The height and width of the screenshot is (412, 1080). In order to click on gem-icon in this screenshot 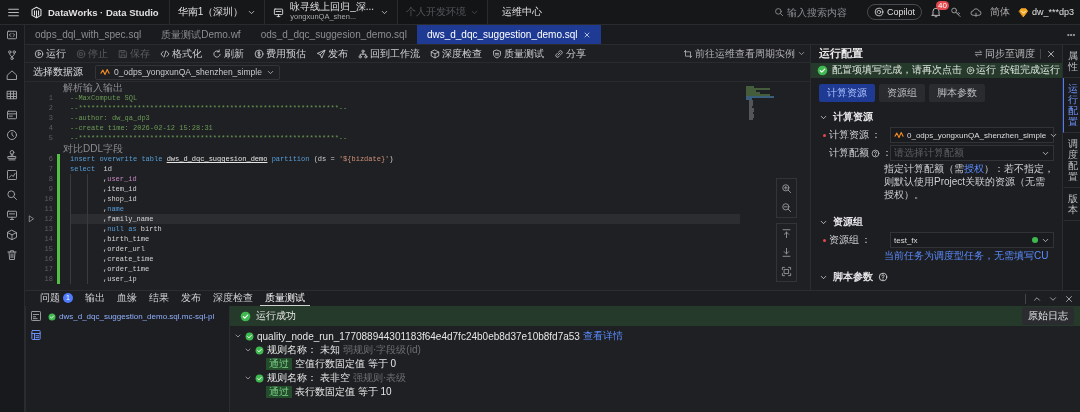, I will do `click(1023, 12)`.